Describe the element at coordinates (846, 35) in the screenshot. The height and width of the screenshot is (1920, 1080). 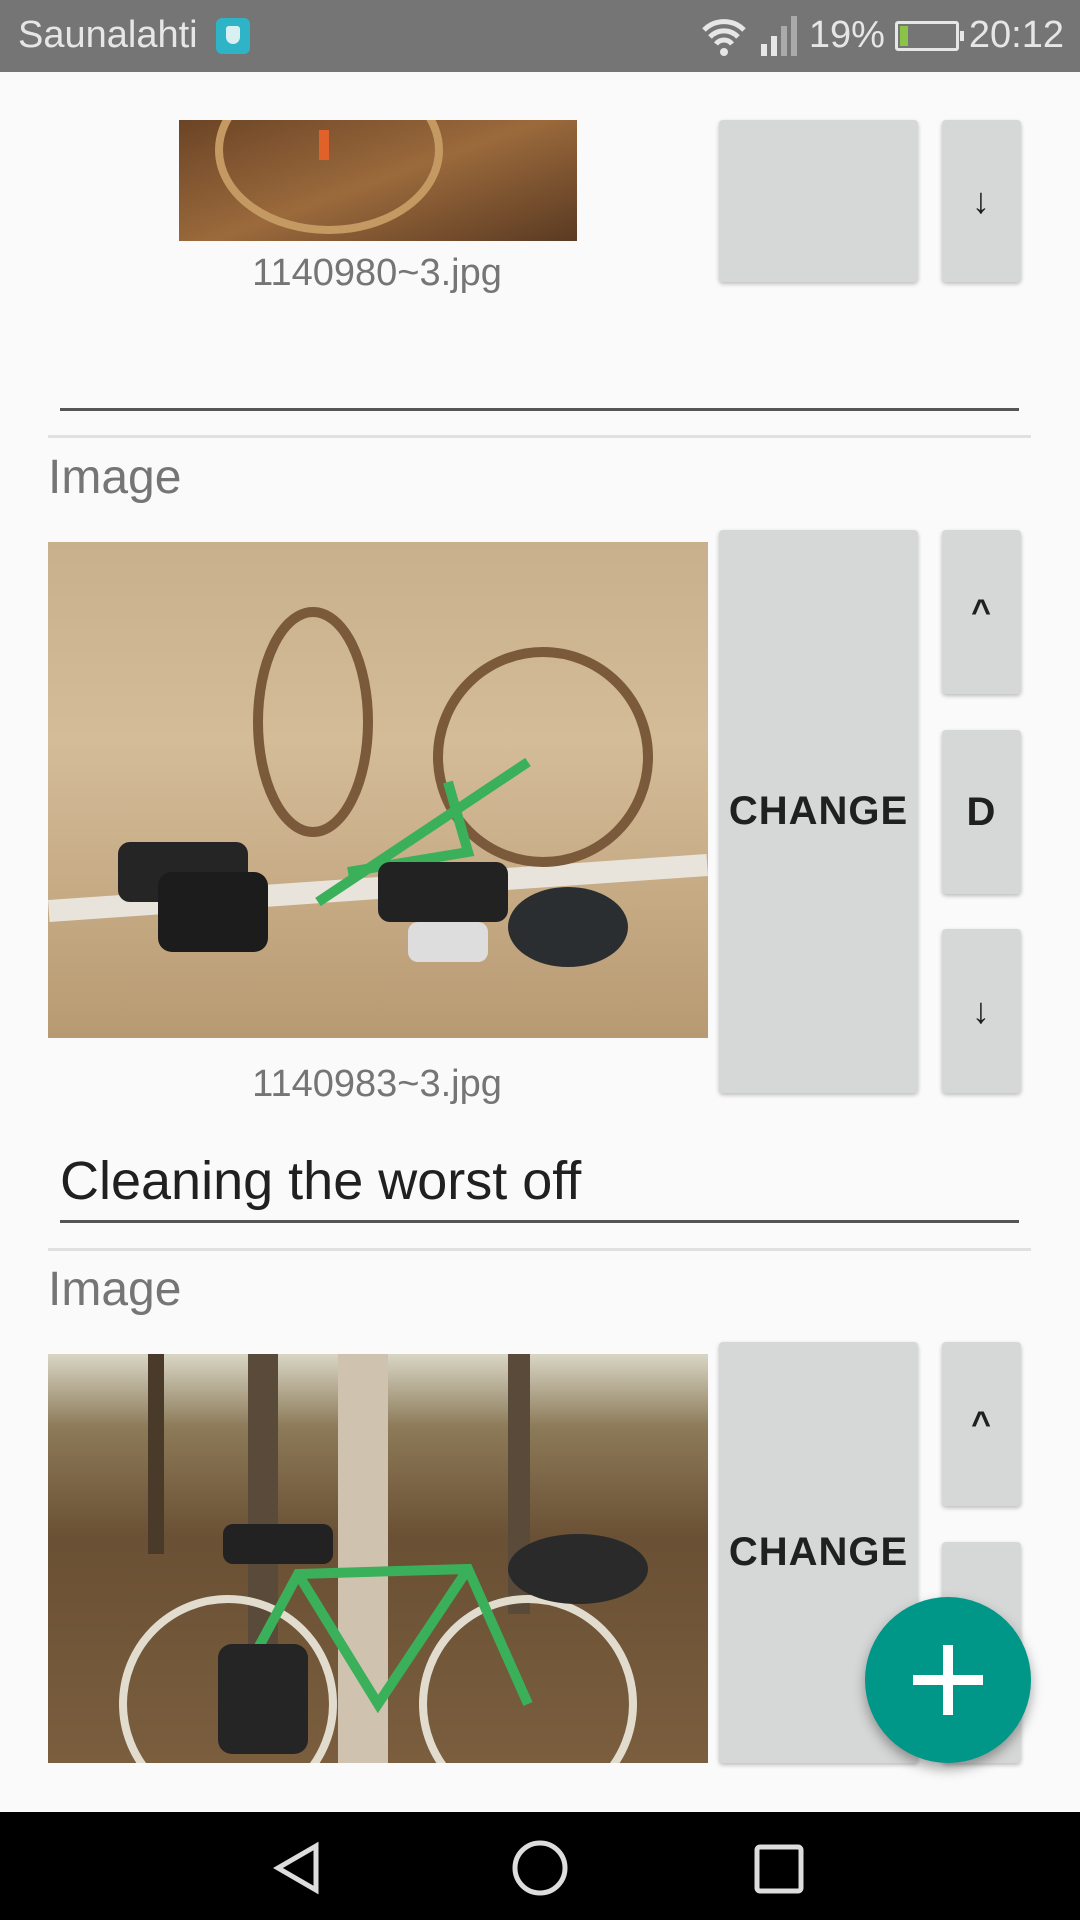
I see `battery-percent: 19%` at that location.